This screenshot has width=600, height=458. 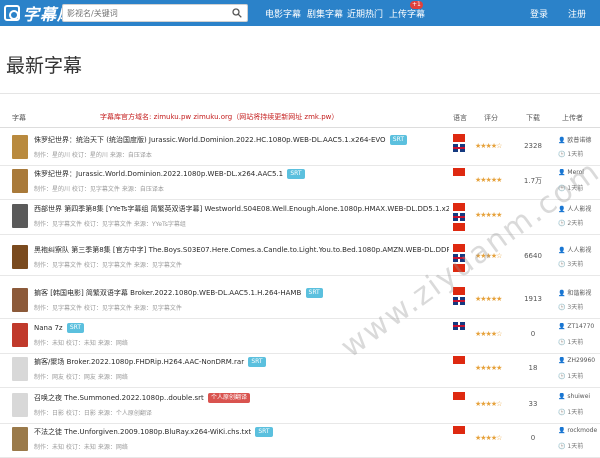 What do you see at coordinates (110, 224) in the screenshot?
I see `subtitle-meta: 制作：见字幕文件 校订：见字幕文件 来源：YYeTs字幕组` at bounding box center [110, 224].